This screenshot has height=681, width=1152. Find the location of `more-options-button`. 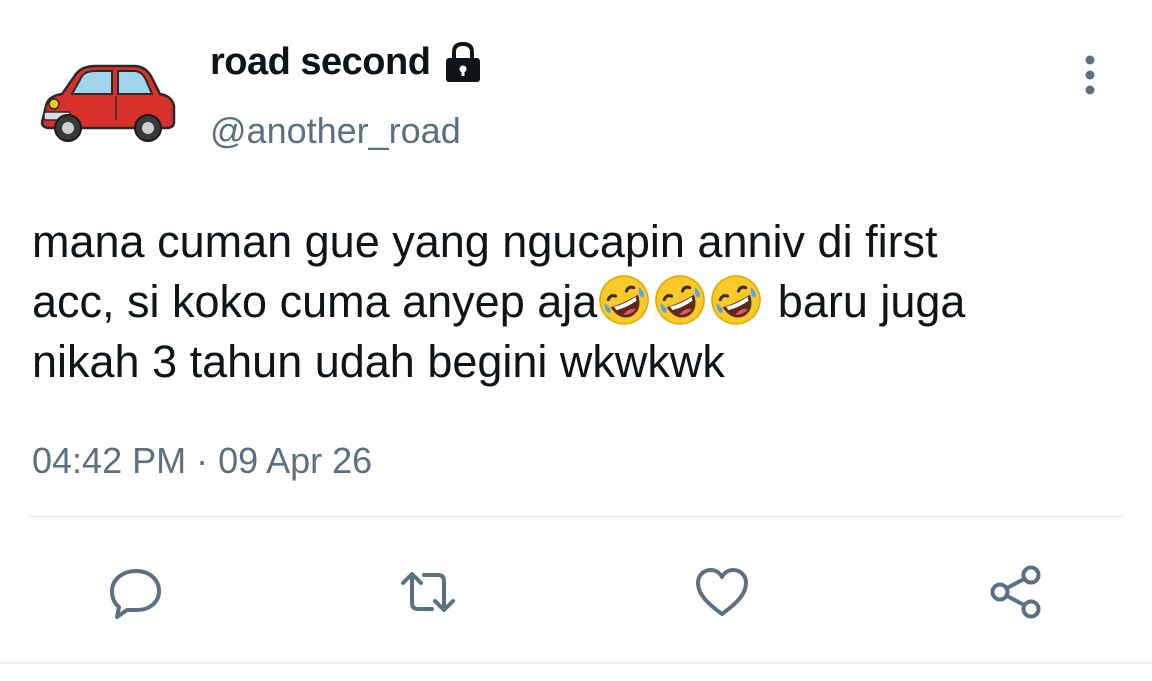

more-options-button is located at coordinates (1090, 75).